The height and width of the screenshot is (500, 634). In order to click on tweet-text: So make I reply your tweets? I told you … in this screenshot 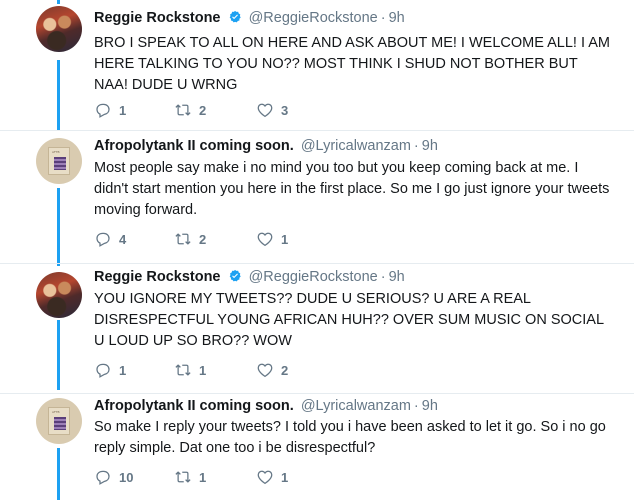, I will do `click(350, 437)`.